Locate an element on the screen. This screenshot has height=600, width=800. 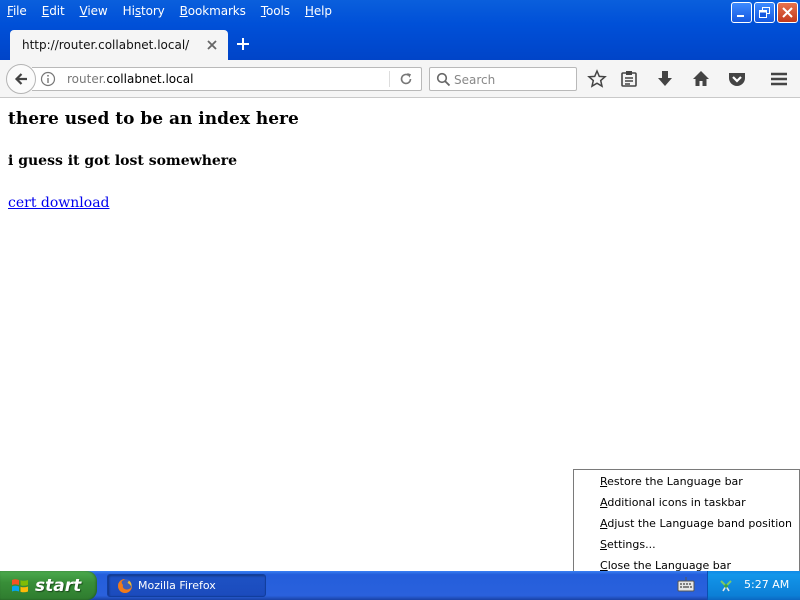
url-bar: router.collabnet.local is located at coordinates (227, 79).